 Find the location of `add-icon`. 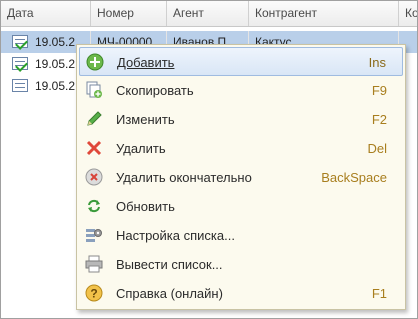

add-icon is located at coordinates (95, 62).